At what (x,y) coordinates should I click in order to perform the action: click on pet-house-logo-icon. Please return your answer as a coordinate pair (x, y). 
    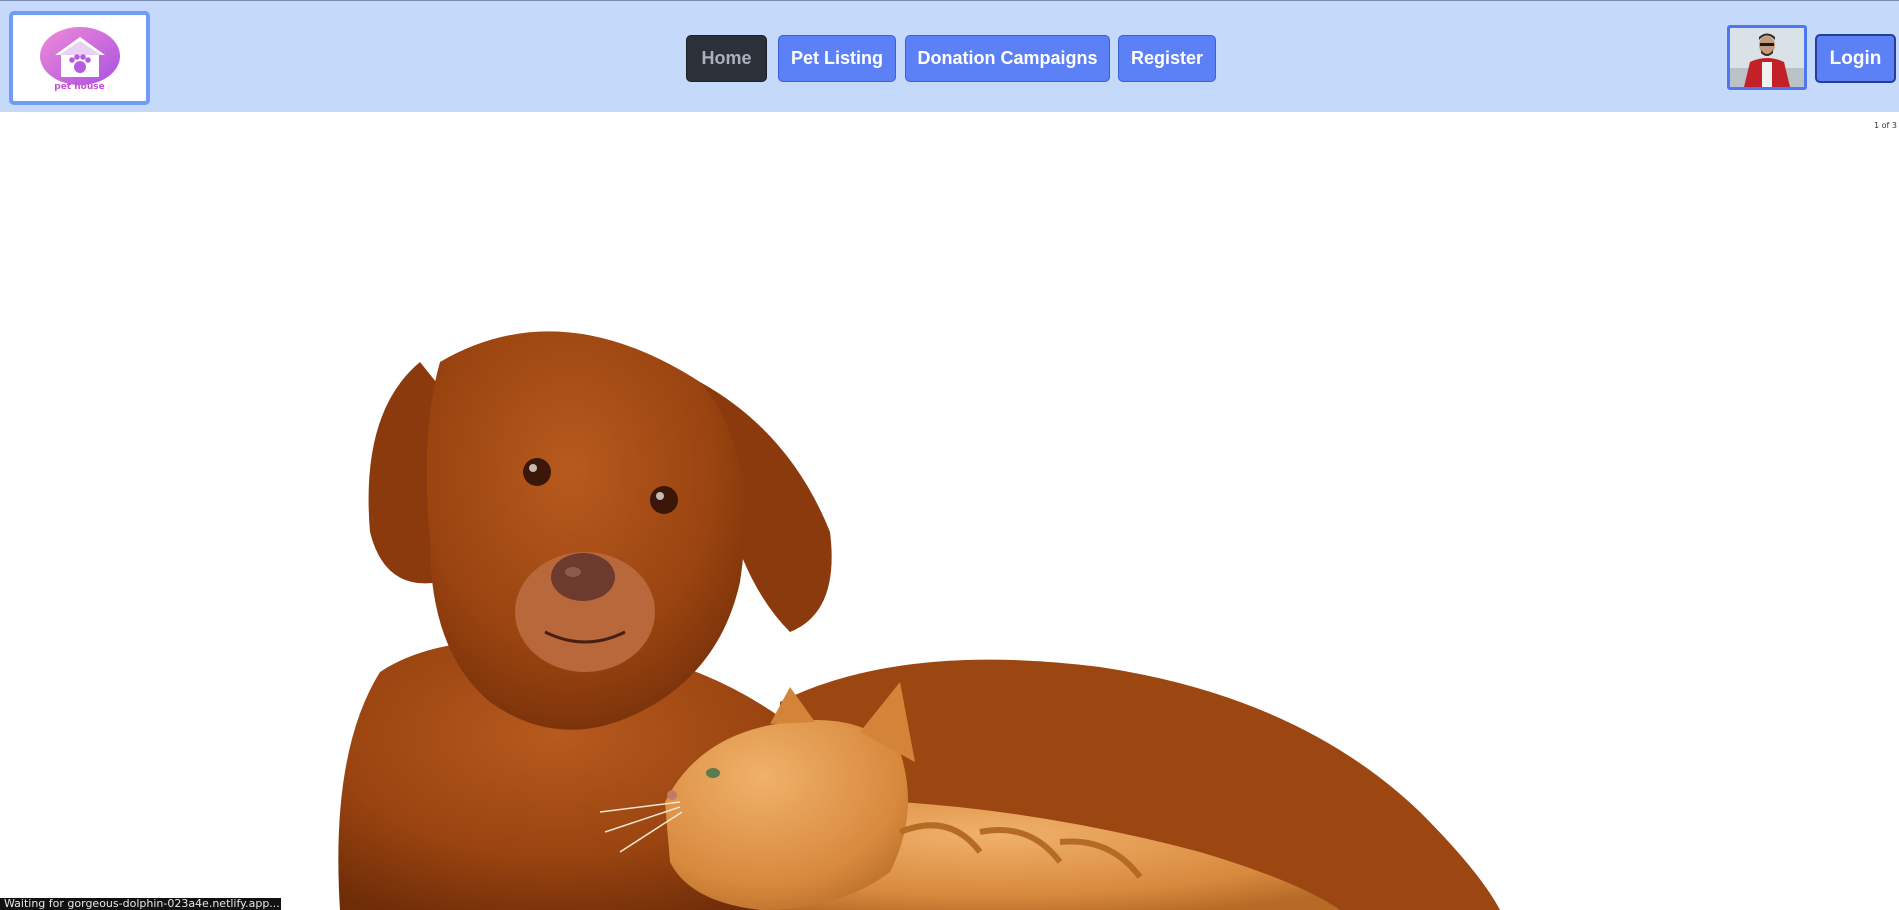
    Looking at the image, I should click on (80, 56).